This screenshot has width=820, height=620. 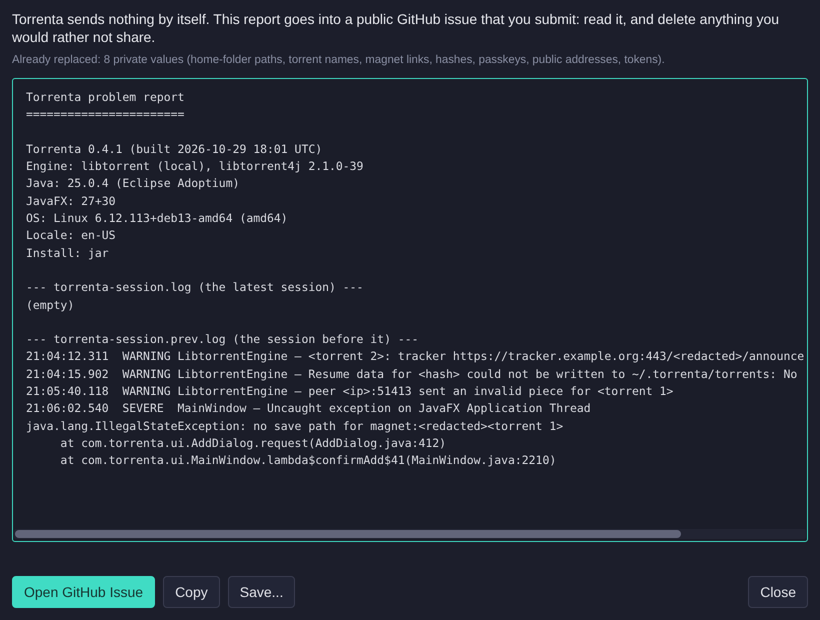 What do you see at coordinates (222, 339) in the screenshot?
I see `report-line: --- torrenta-session.prev.log (the session before it) ---` at bounding box center [222, 339].